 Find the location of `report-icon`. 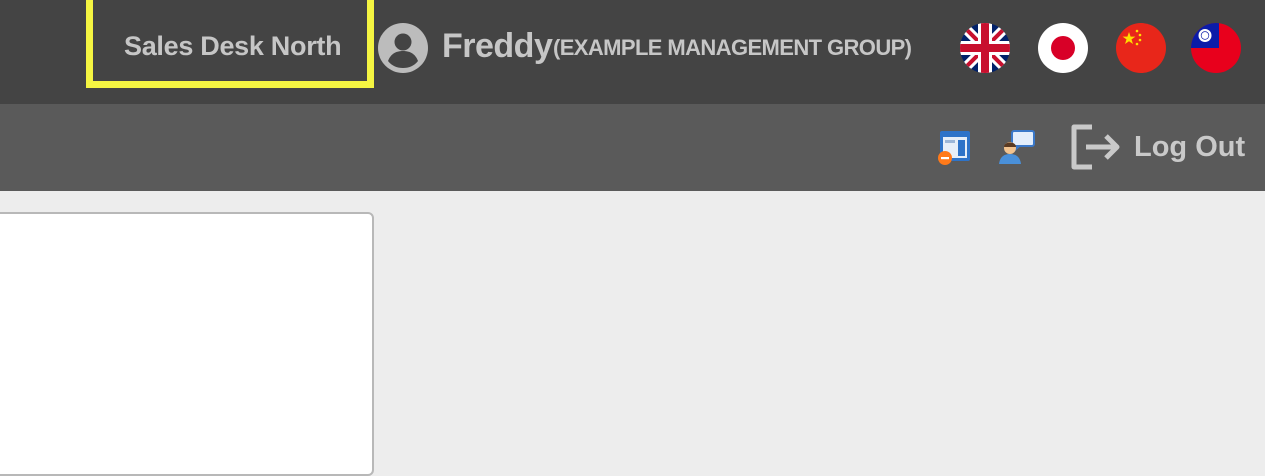

report-icon is located at coordinates (955, 147).